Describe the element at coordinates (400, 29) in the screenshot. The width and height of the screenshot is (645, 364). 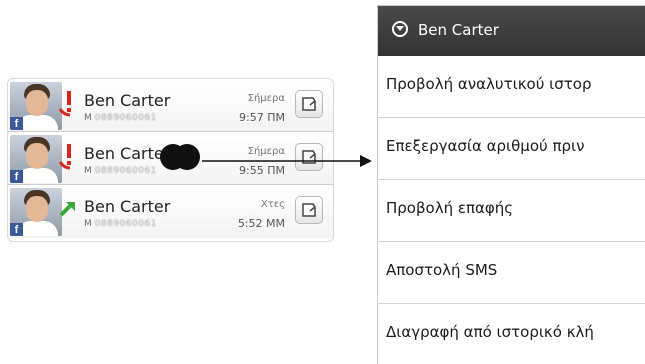
I see `menu-collapse-icon` at that location.